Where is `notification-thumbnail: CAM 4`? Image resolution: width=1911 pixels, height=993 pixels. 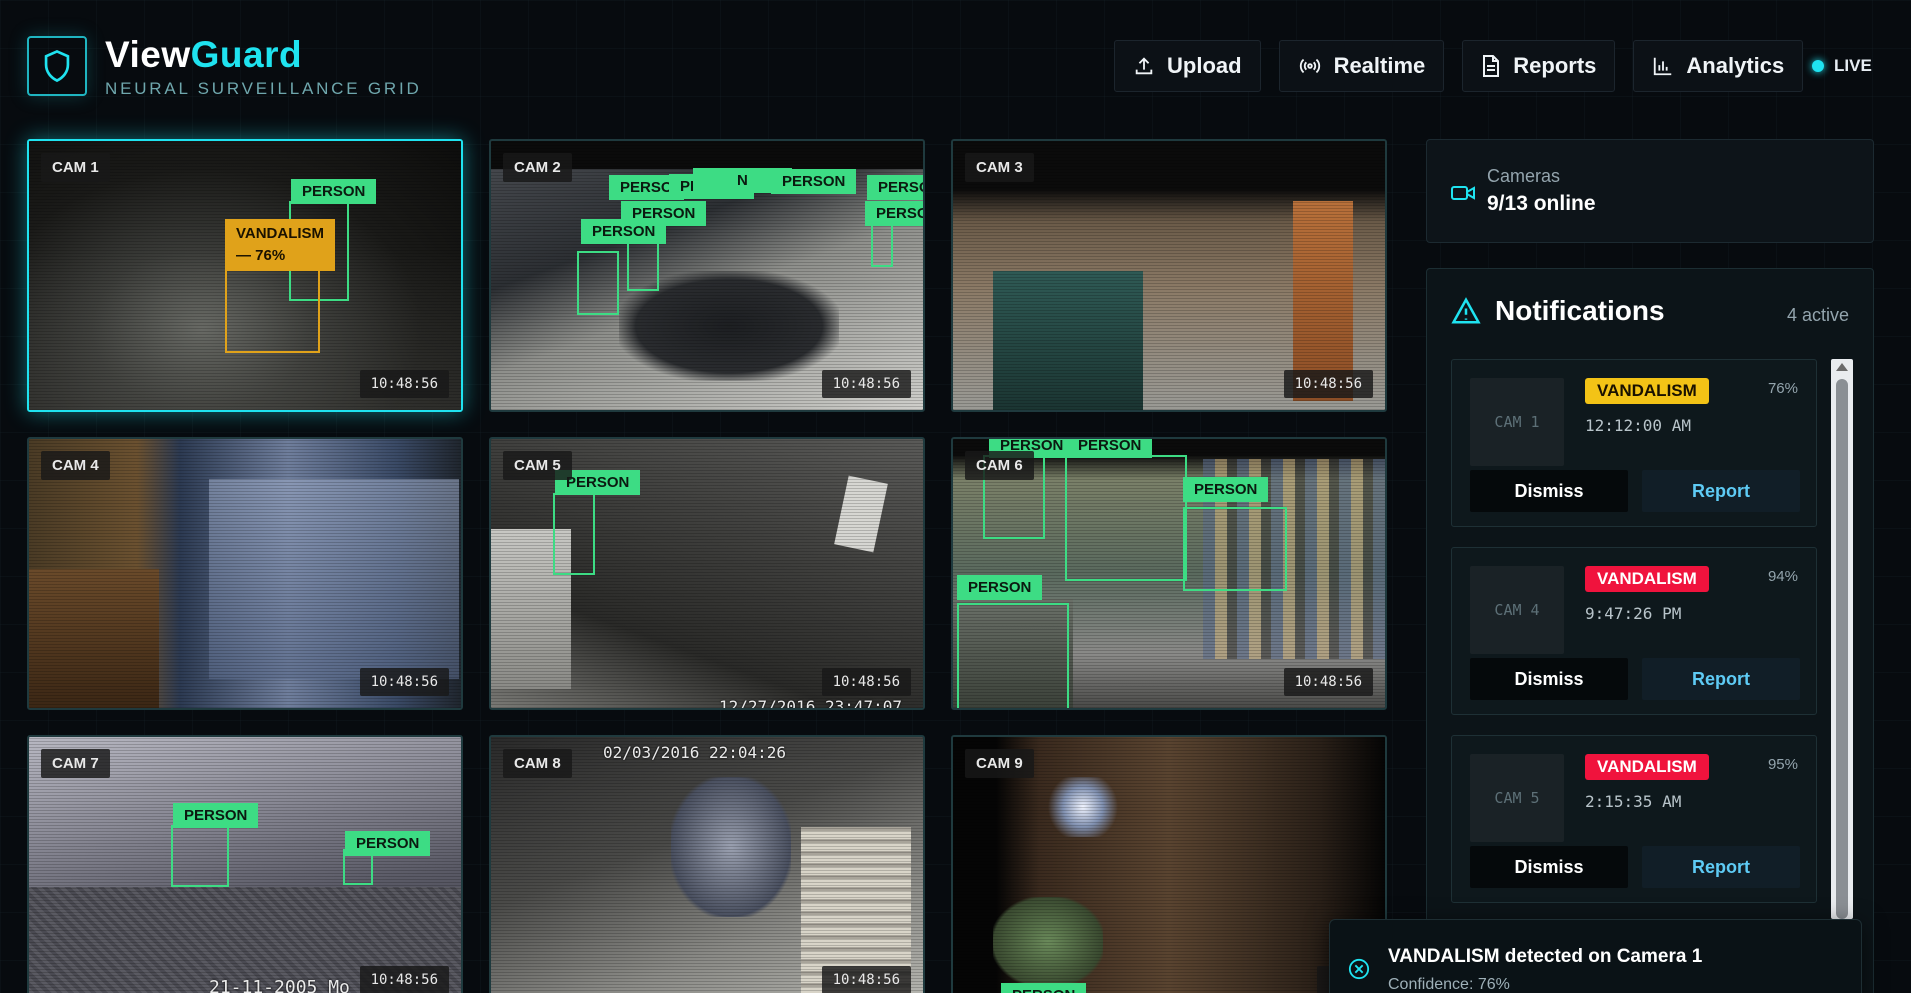
notification-thumbnail: CAM 4 is located at coordinates (1517, 610).